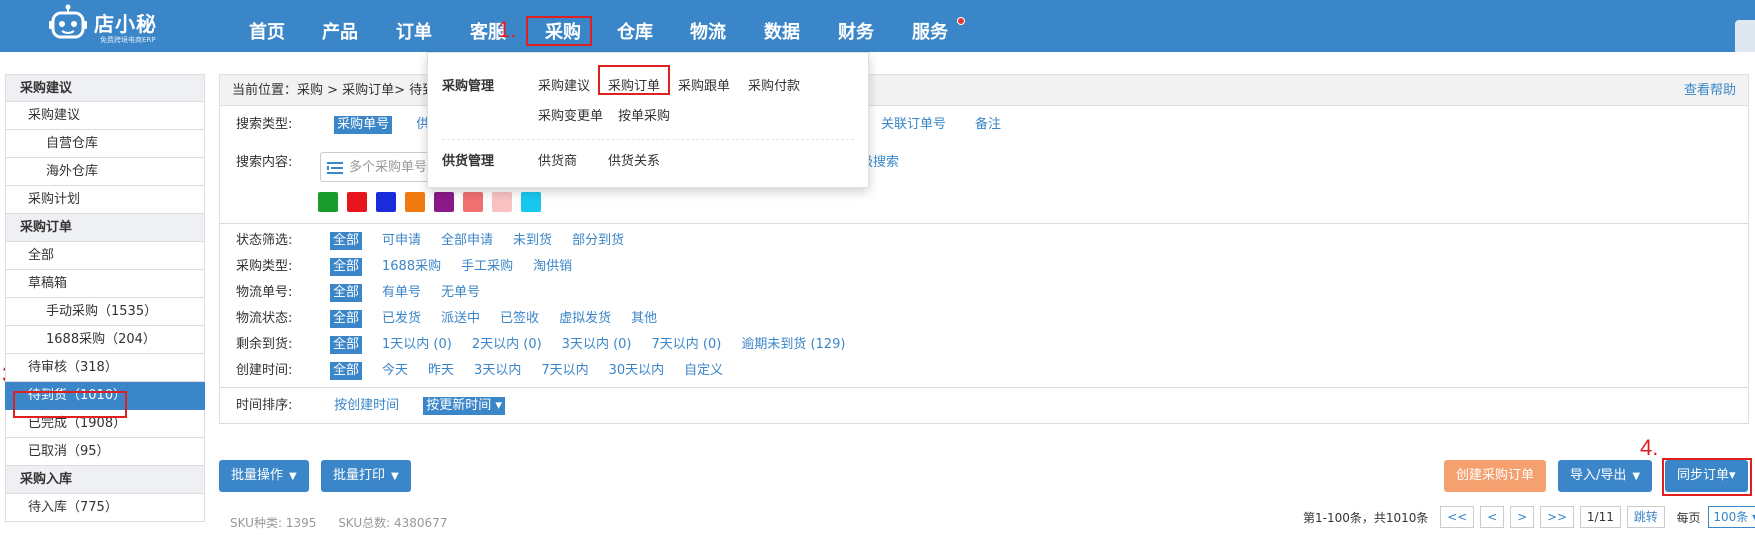 The width and height of the screenshot is (1755, 538). I want to click on sidebar-item: 海外仓库, so click(105, 172).